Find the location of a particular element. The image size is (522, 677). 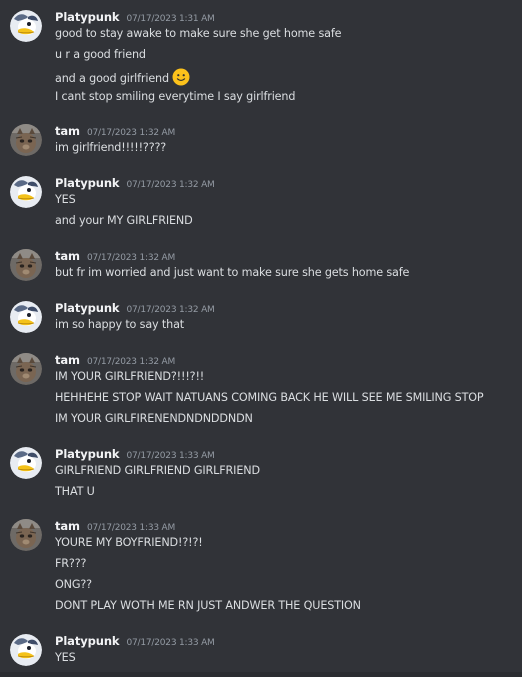

message-text: GIRLFRIEND GIRLFRIEND GIRLFRIEND is located at coordinates (157, 470).